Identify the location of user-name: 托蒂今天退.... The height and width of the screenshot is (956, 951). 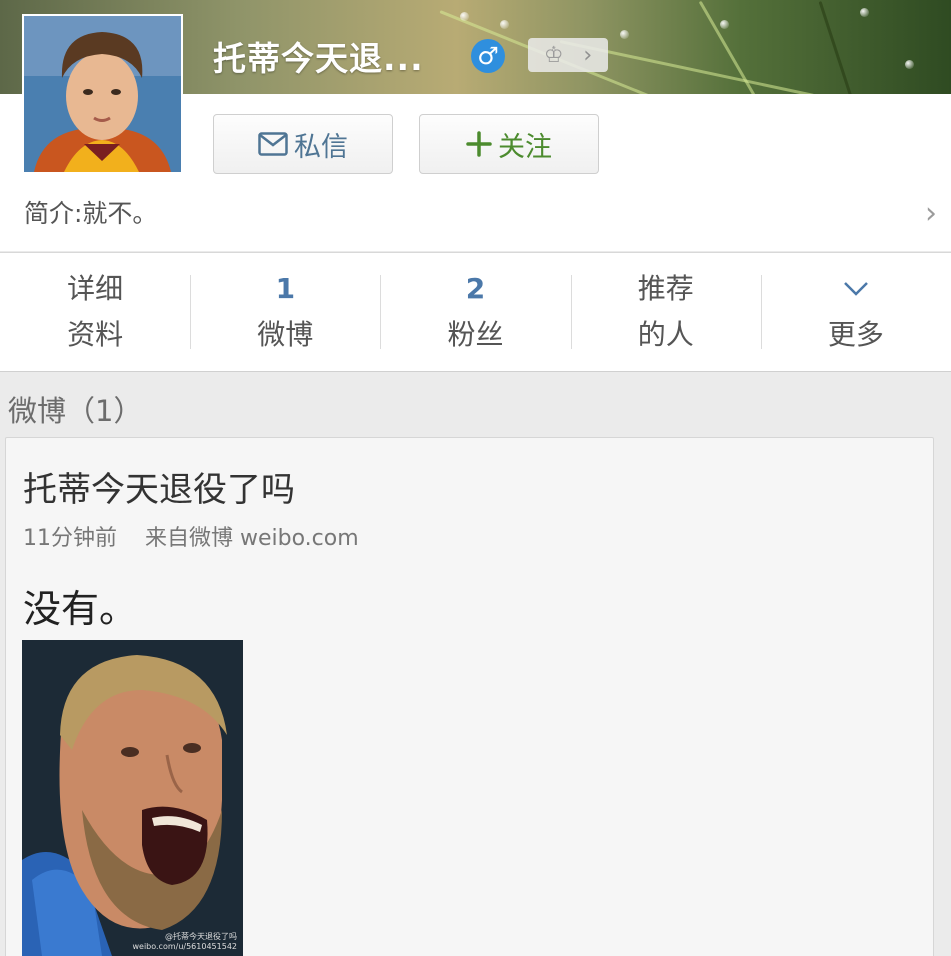
(318, 58).